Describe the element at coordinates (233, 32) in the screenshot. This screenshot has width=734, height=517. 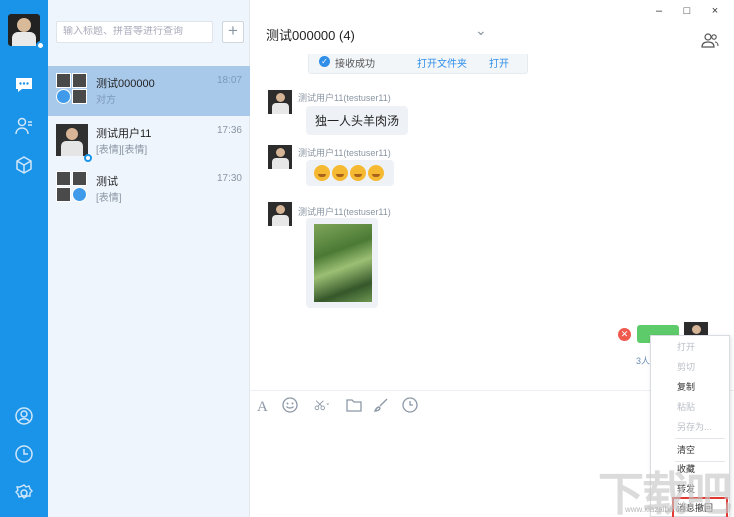
I see `add-button: +` at that location.